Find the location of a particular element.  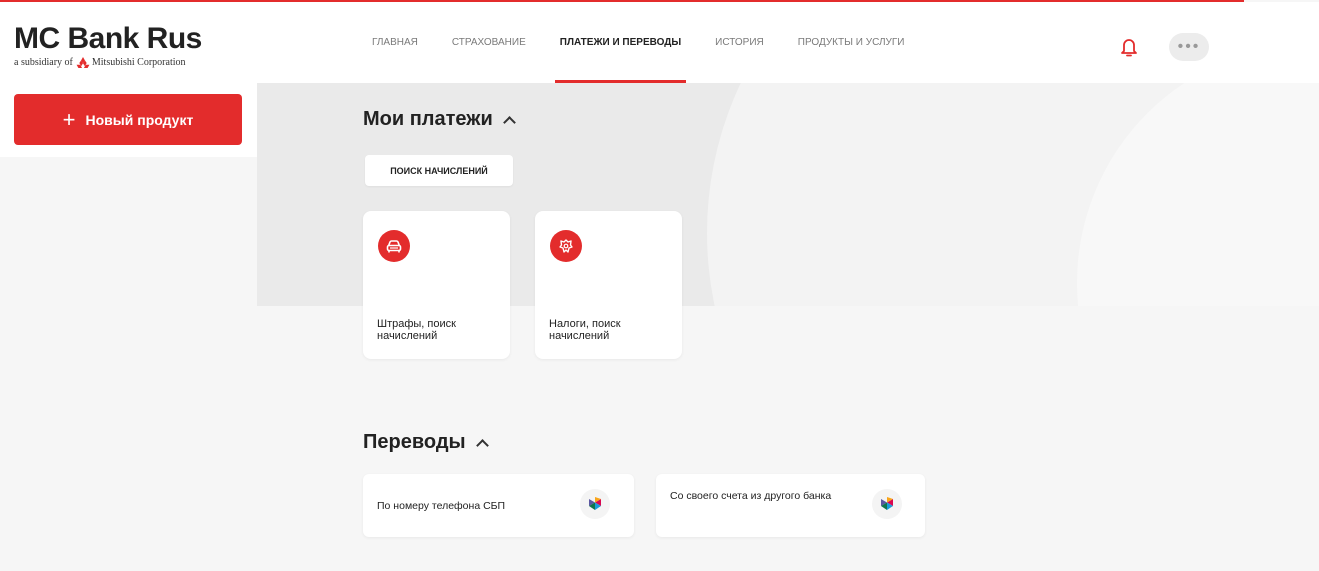

payments-section-header: Мои платежи is located at coordinates (439, 119).